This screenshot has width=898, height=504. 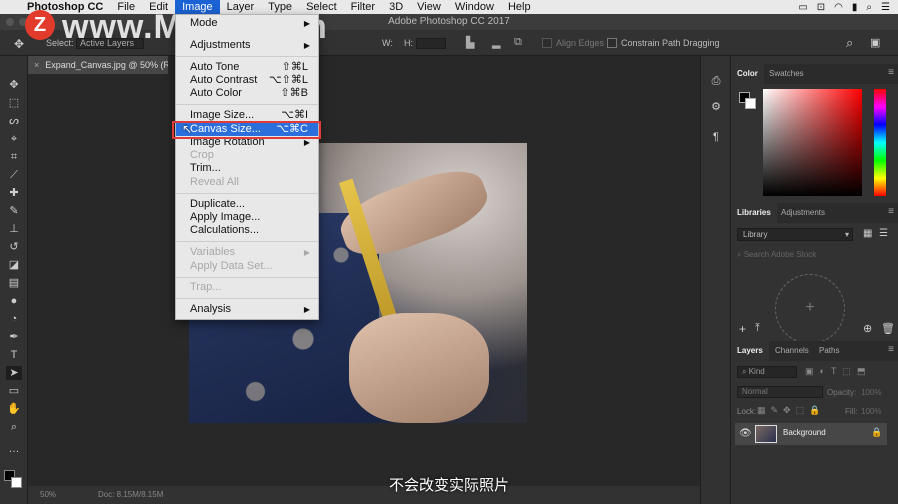 I want to click on list-view-icon: ☰, so click(x=883, y=233).